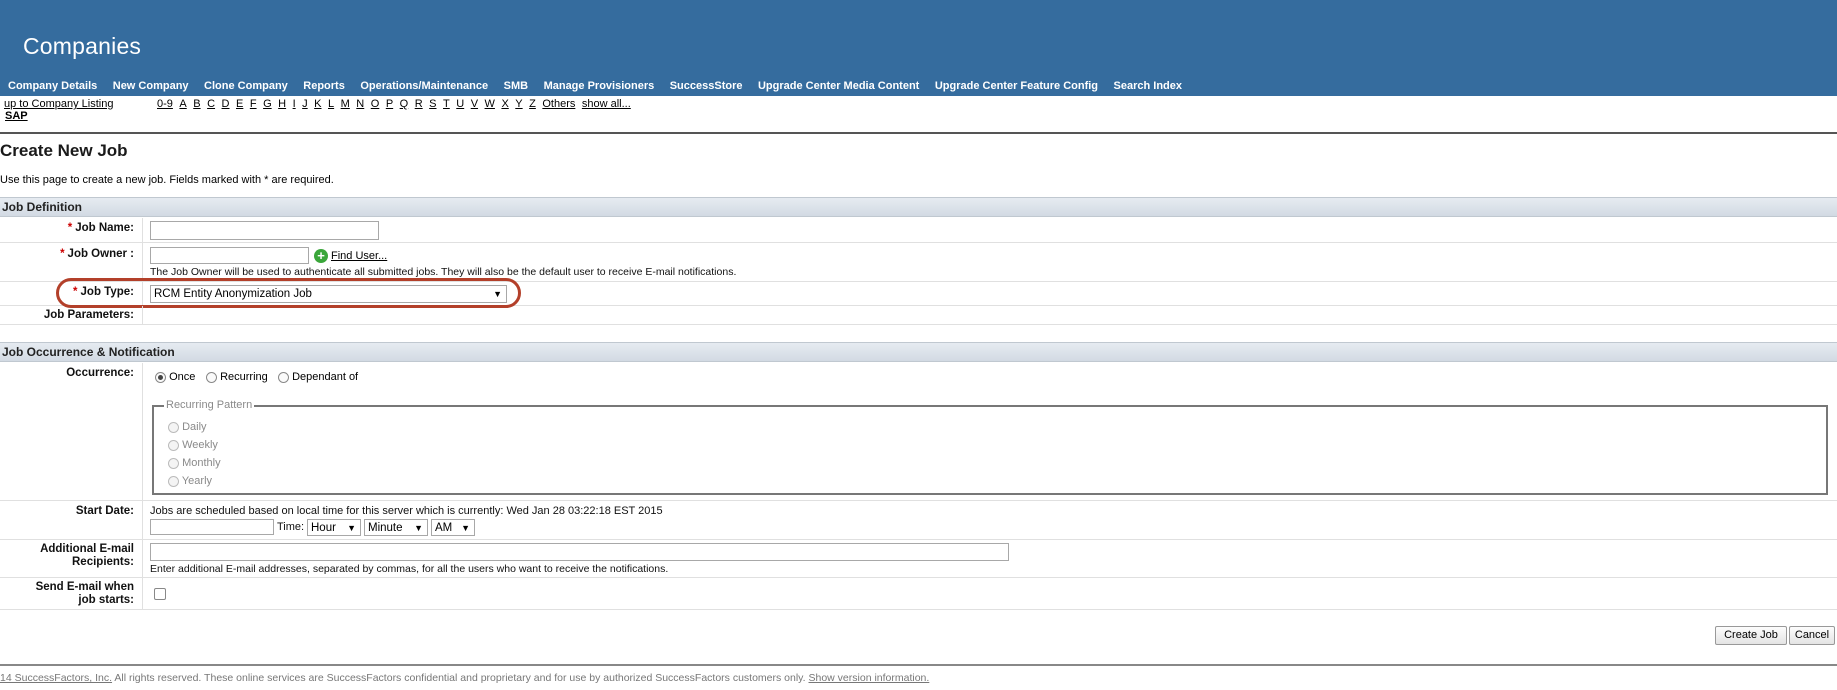  What do you see at coordinates (52, 86) in the screenshot?
I see `nav-company-details: Company Details` at bounding box center [52, 86].